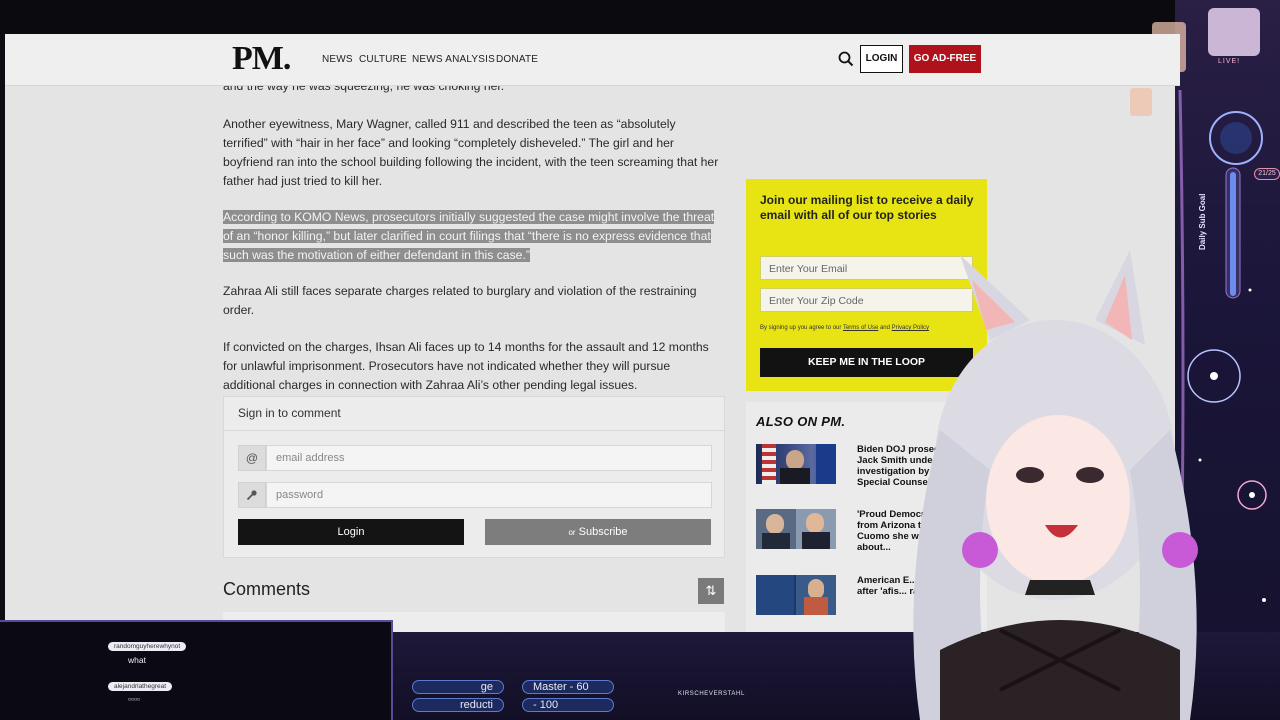 This screenshot has height=720, width=1280. What do you see at coordinates (801, 421) in the screenshot?
I see `also-on-title: ALSO ON PM.` at bounding box center [801, 421].